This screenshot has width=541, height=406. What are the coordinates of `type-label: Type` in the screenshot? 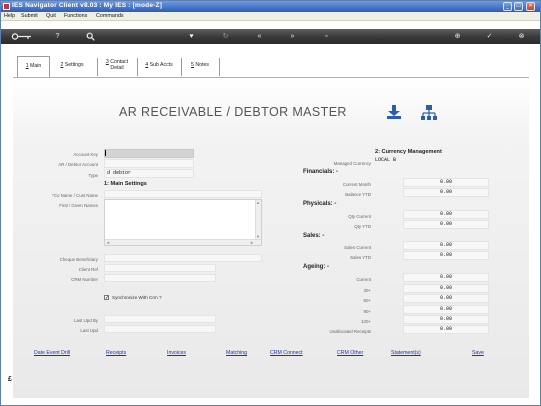 It's located at (93, 175).